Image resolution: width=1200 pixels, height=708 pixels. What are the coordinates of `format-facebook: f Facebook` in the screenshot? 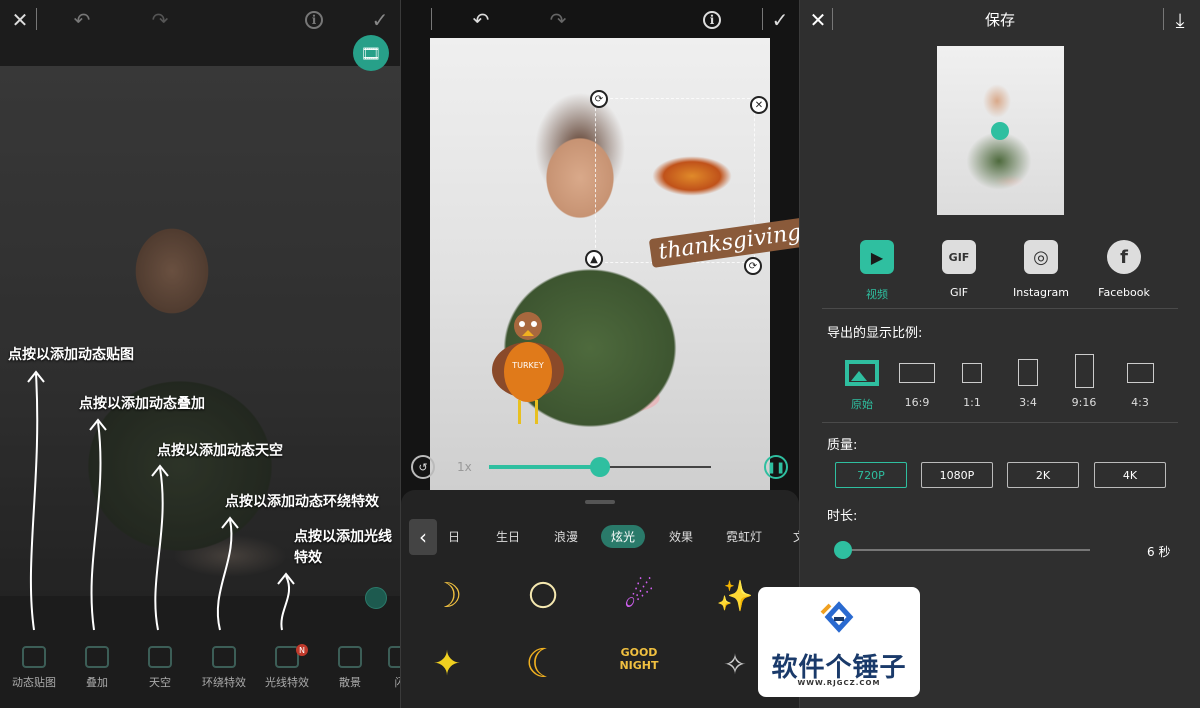 It's located at (1124, 269).